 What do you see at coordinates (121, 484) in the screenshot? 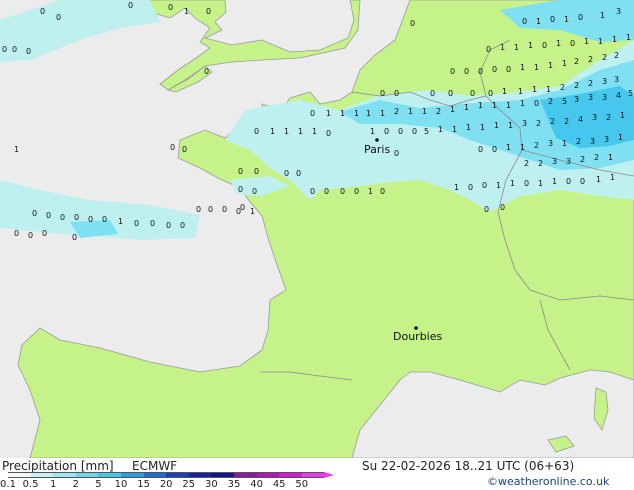
I see `scale-tick-label: 10` at bounding box center [121, 484].